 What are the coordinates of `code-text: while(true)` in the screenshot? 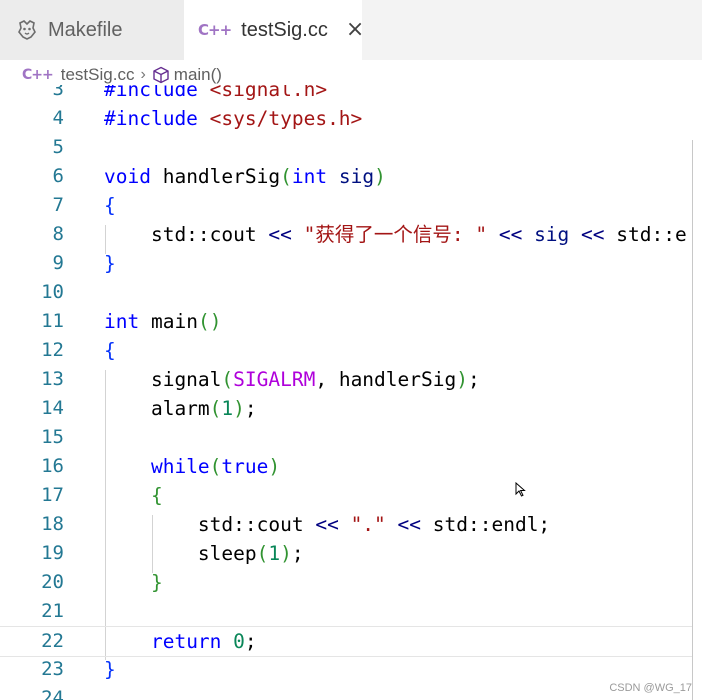 It's located at (215, 466).